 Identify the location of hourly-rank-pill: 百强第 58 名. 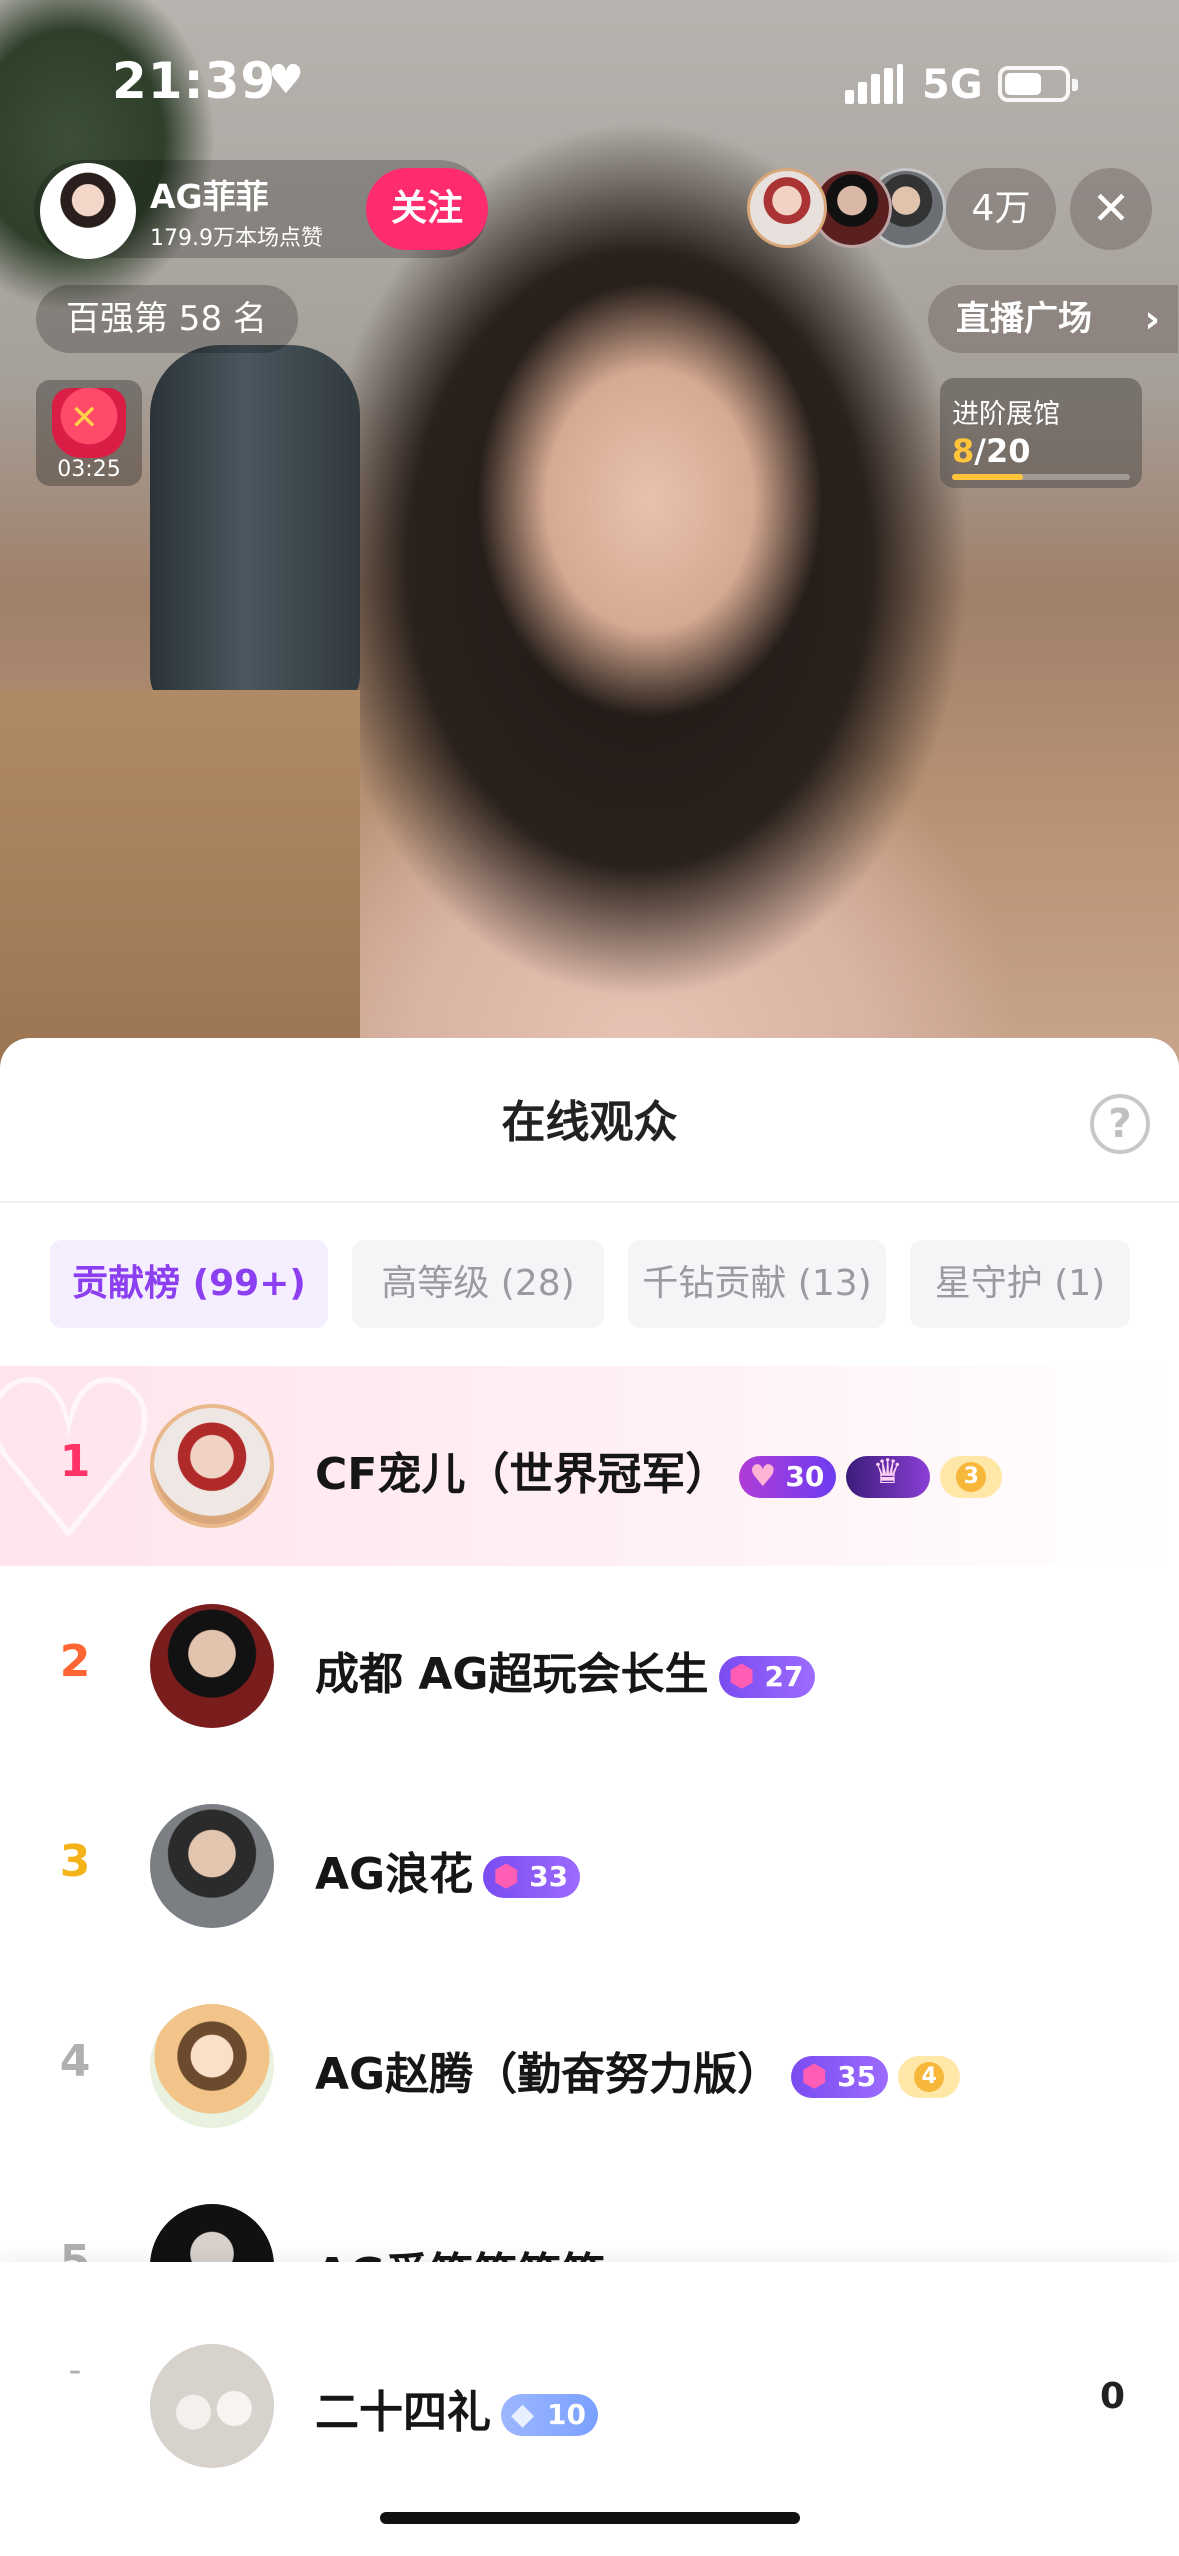
(167, 319).